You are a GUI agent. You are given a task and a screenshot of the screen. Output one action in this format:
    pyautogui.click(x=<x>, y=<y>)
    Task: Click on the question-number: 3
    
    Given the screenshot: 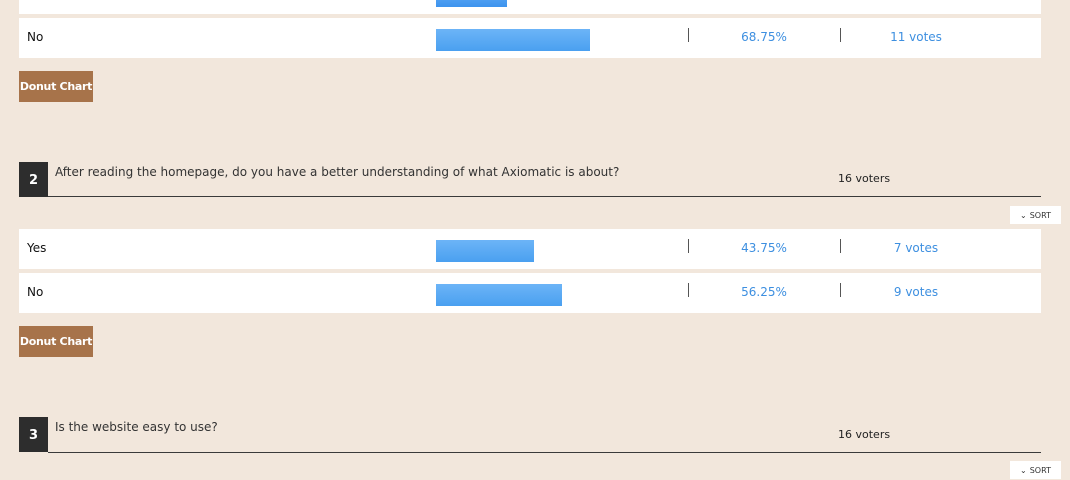 What is the action you would take?
    pyautogui.click(x=33, y=434)
    